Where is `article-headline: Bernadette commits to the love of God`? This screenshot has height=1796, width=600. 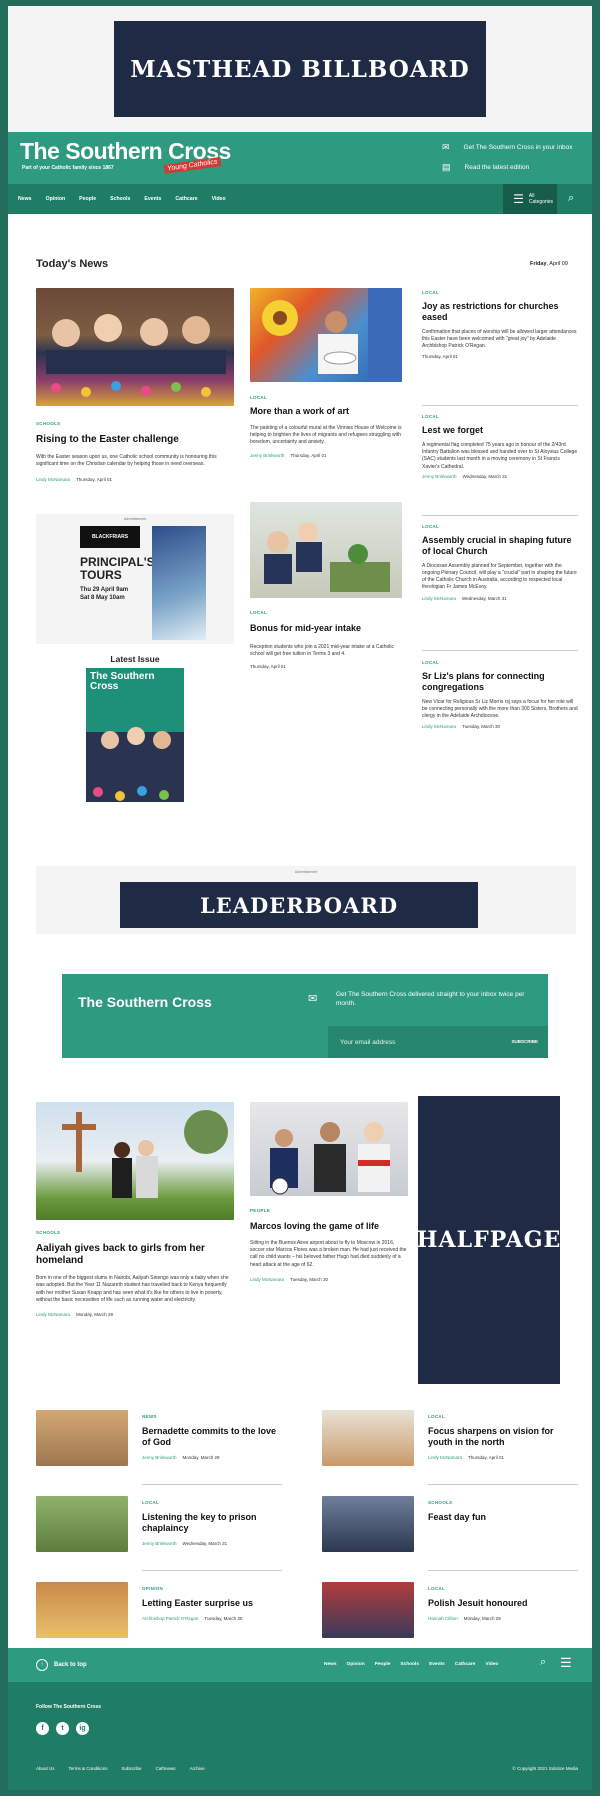 article-headline: Bernadette commits to the love of God is located at coordinates (212, 1437).